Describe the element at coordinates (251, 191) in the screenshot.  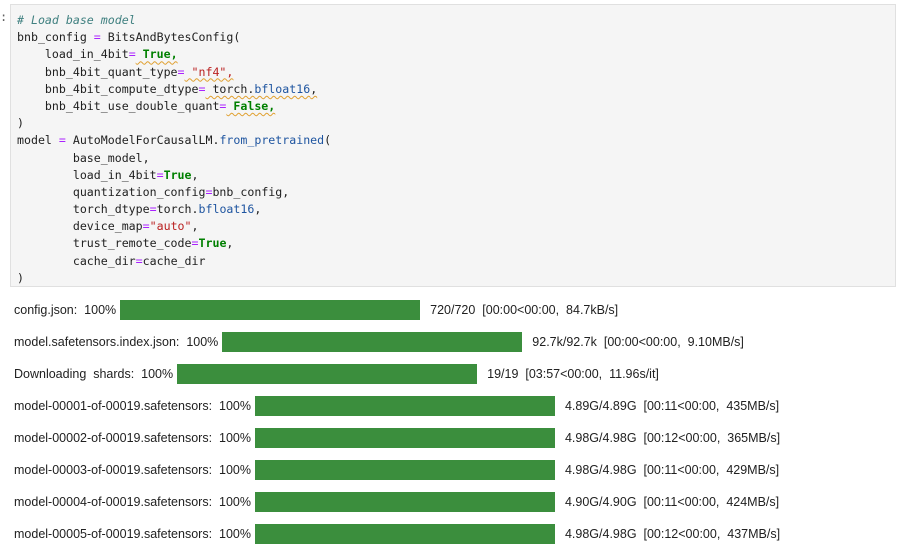
I see `code-token: bnb_config,` at that location.